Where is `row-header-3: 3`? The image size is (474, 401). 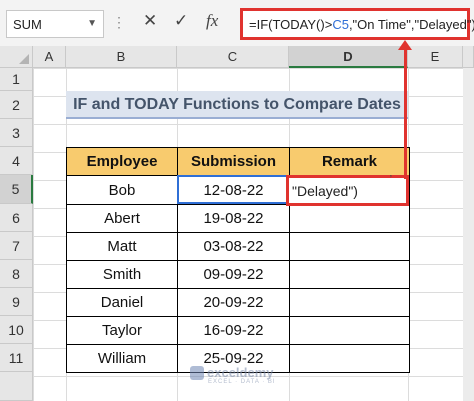 row-header-3: 3 is located at coordinates (16, 133).